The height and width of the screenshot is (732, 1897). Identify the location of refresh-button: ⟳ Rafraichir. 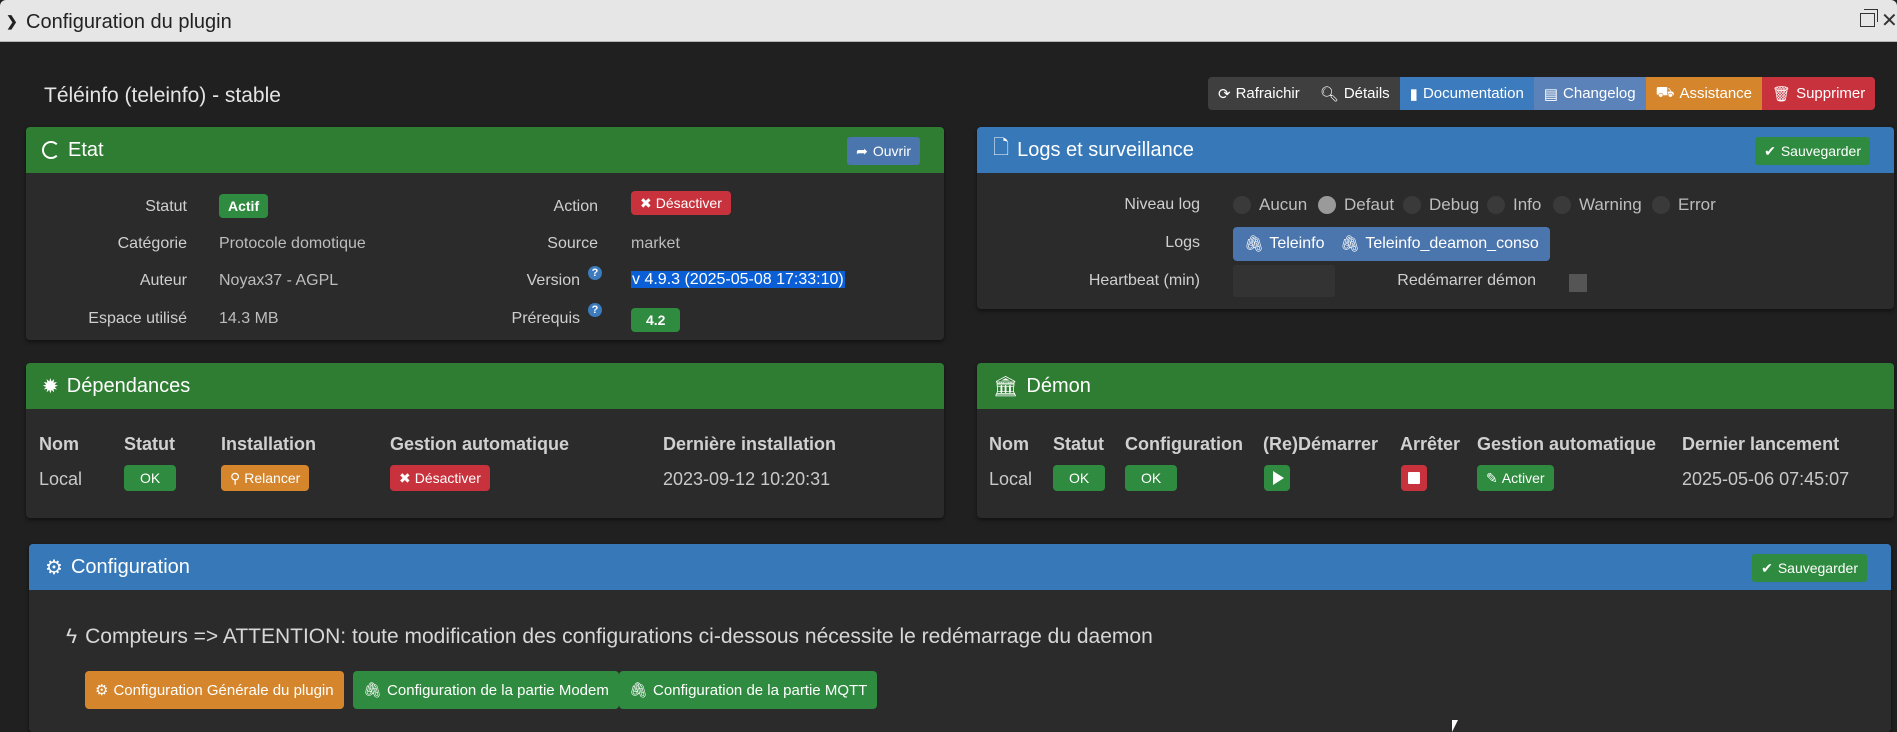
(1259, 93).